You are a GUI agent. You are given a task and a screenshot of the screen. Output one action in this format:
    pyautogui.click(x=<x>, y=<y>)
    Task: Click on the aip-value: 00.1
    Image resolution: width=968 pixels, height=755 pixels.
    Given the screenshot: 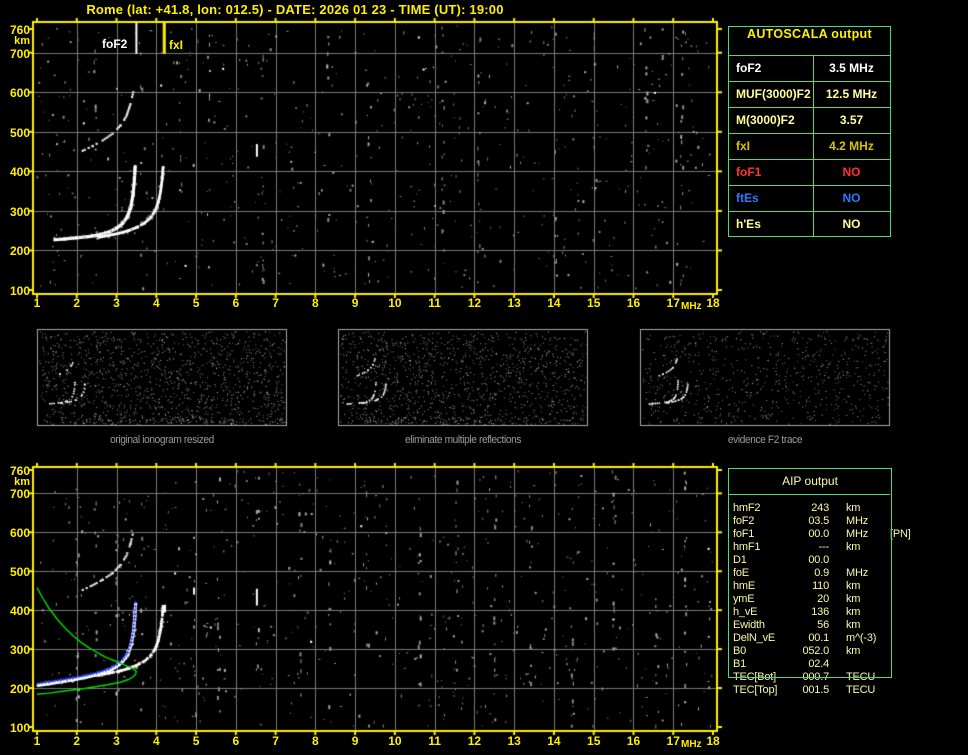 What is the action you would take?
    pyautogui.click(x=818, y=638)
    